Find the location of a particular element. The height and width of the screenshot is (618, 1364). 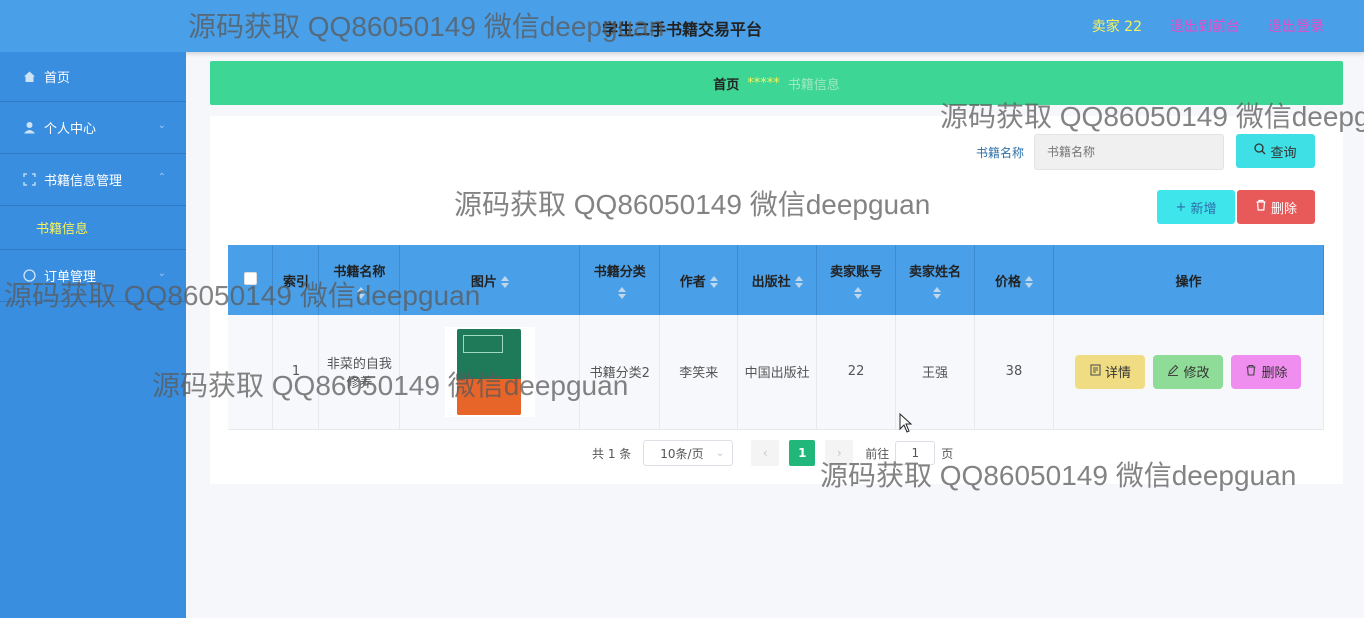

header-author: 作者 is located at coordinates (699, 280).